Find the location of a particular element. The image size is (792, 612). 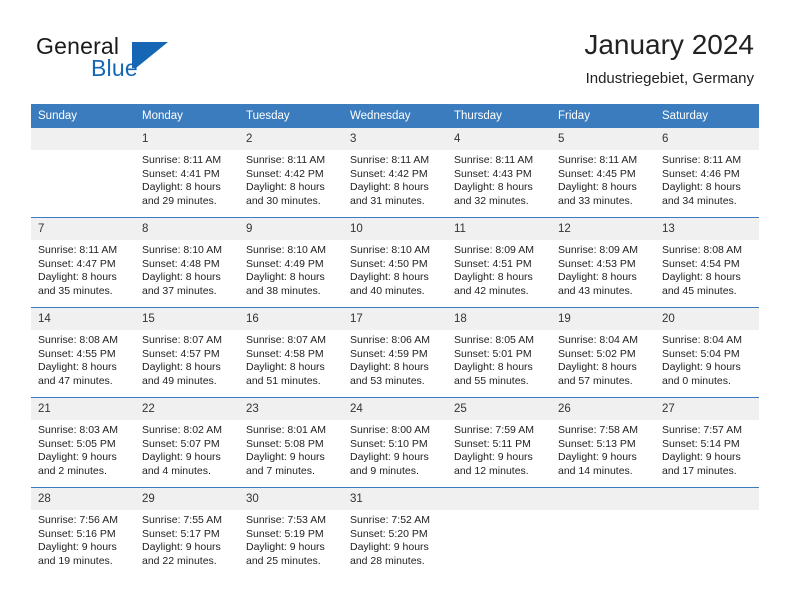

day-number: 20 is located at coordinates (707, 319).